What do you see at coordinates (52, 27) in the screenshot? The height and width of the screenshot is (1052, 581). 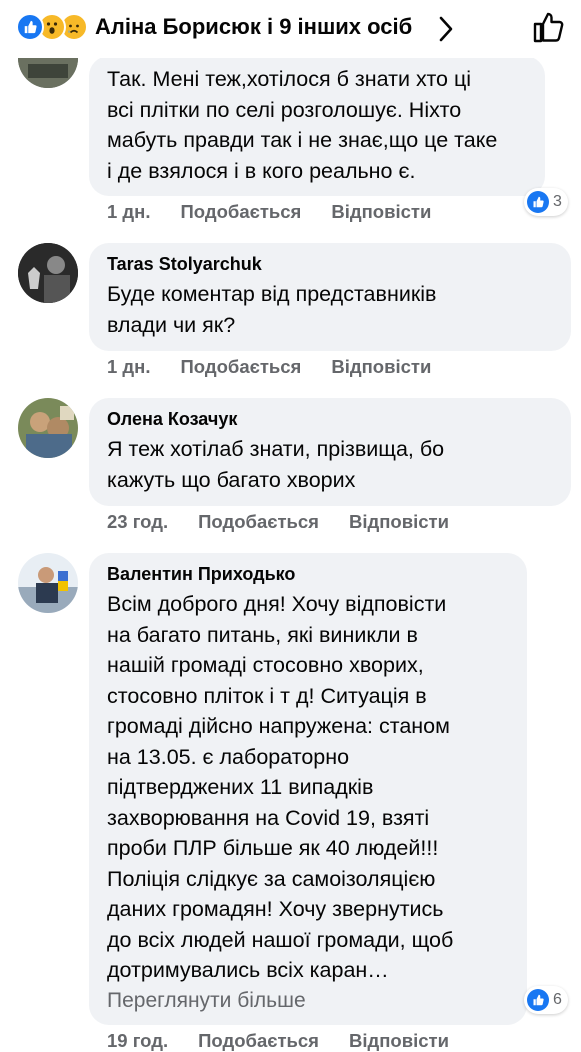 I see `reaction-icons` at bounding box center [52, 27].